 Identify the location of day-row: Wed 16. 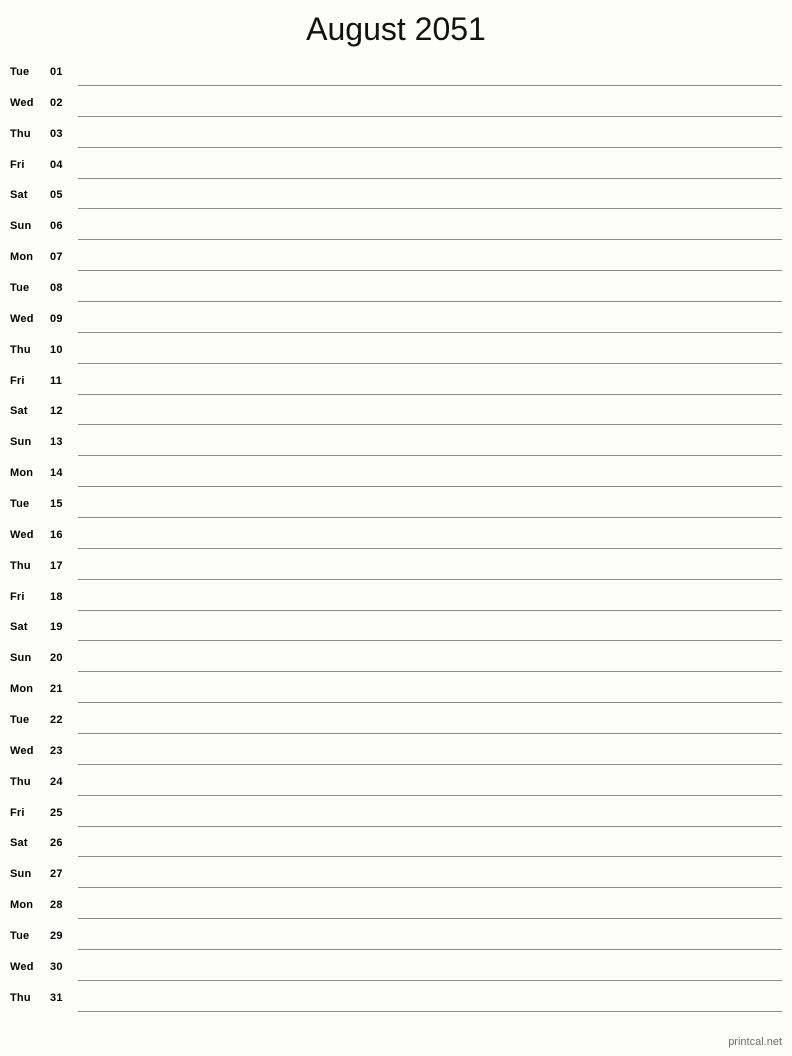
(396, 540).